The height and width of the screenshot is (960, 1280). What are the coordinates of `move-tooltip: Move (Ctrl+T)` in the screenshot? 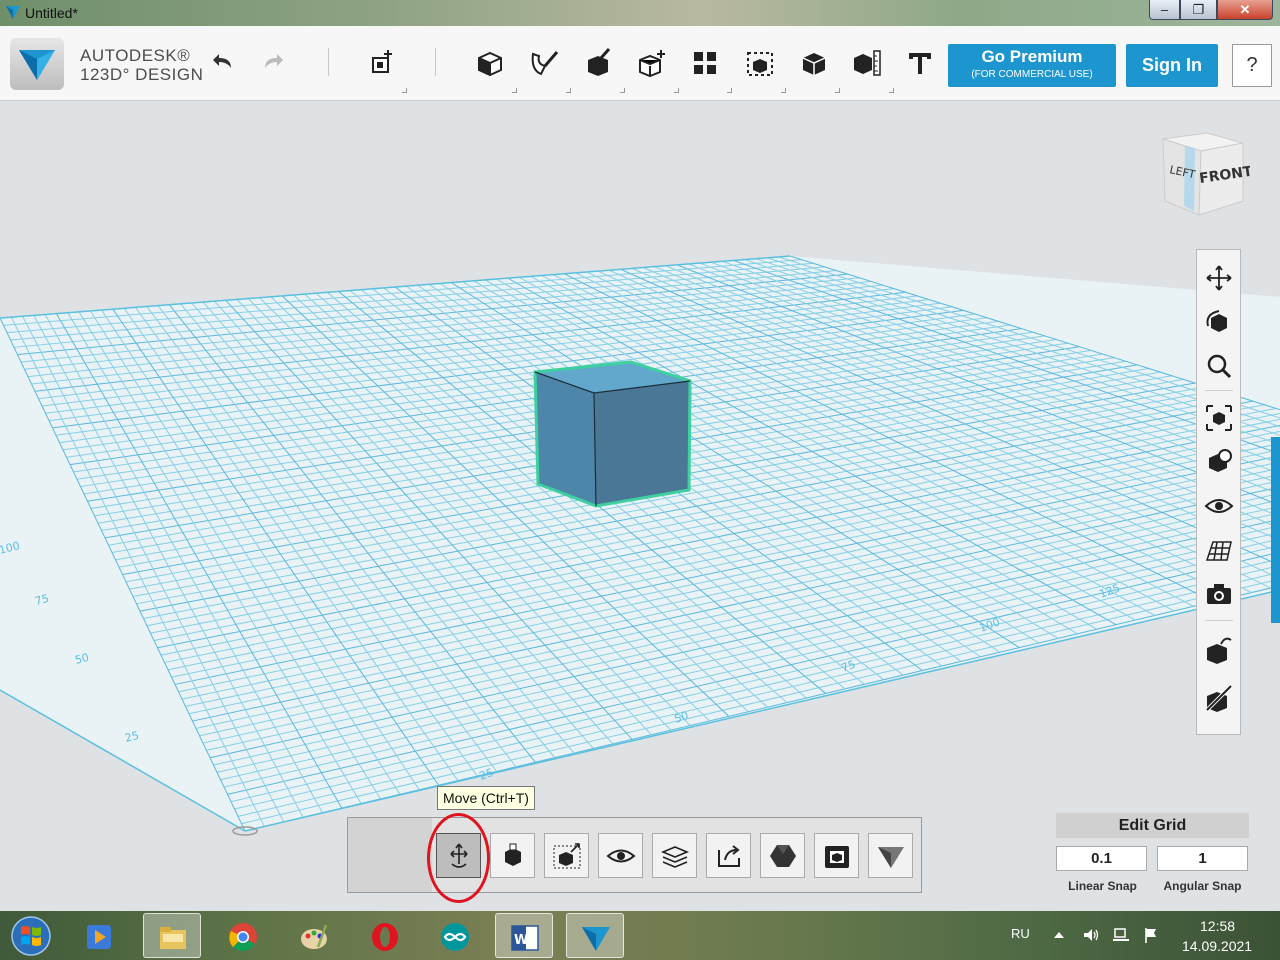 It's located at (486, 798).